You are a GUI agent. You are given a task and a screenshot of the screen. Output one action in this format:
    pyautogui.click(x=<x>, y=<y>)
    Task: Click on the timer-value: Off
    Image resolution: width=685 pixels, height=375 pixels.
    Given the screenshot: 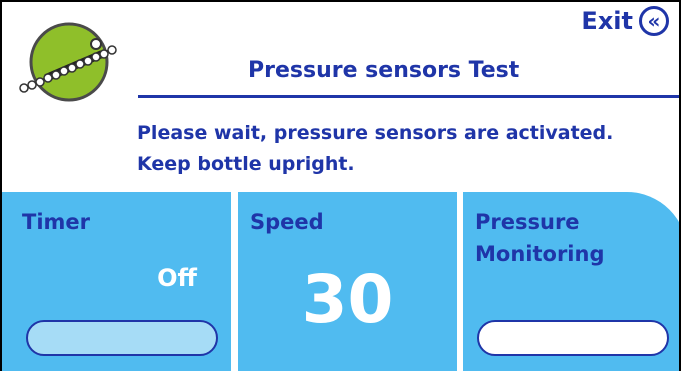 What is the action you would take?
    pyautogui.click(x=177, y=278)
    